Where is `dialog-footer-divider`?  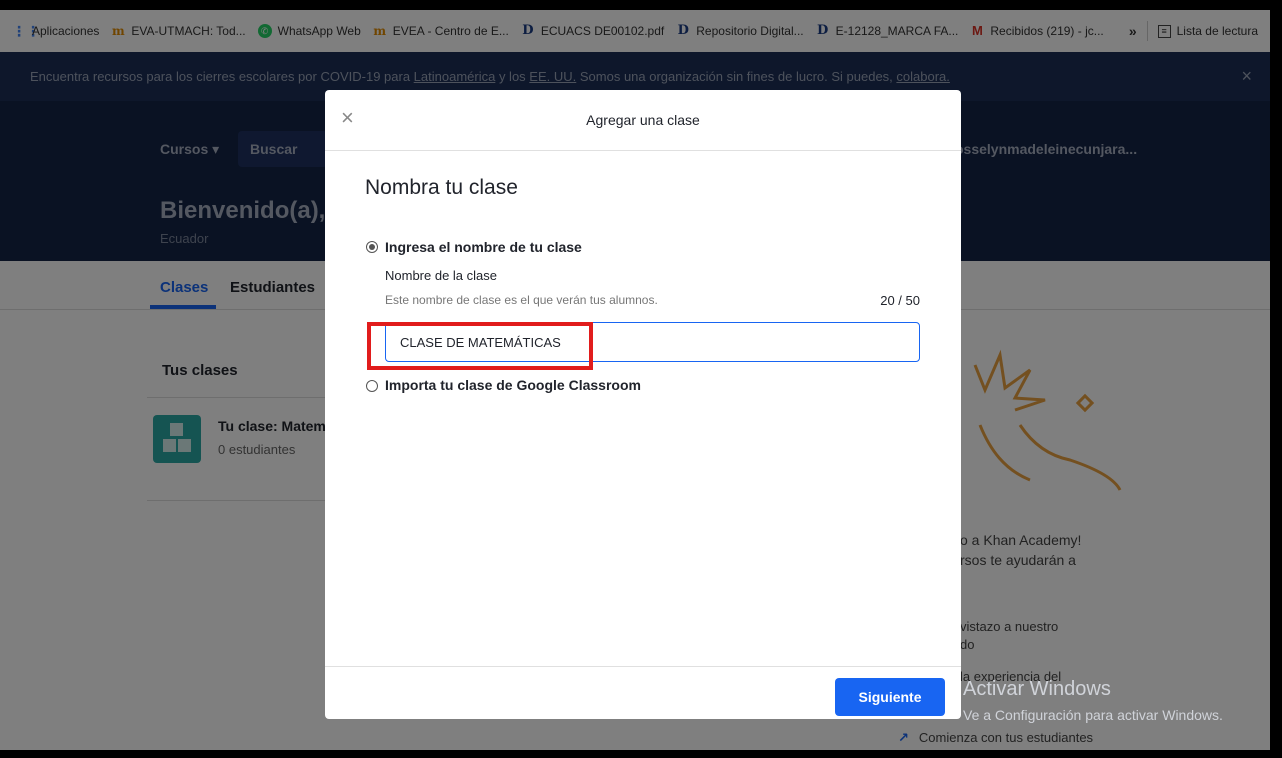 dialog-footer-divider is located at coordinates (643, 666).